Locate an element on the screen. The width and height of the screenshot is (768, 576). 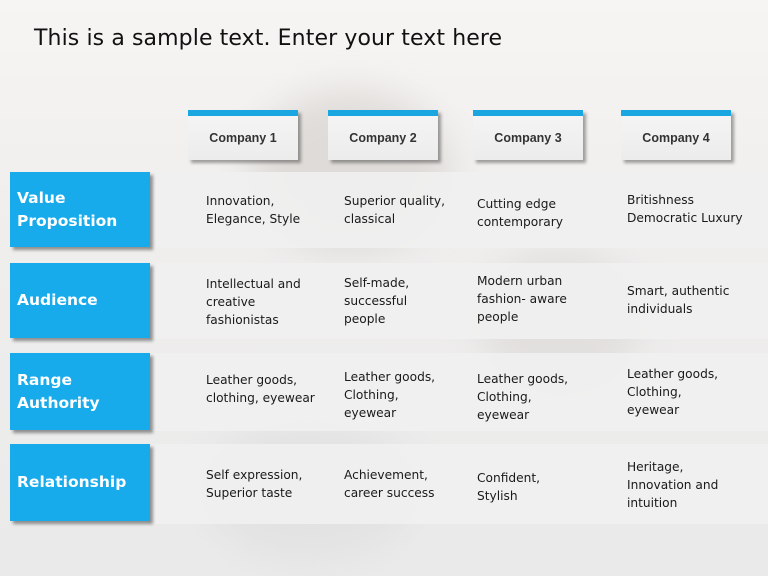
row-label-relationship: Relationship is located at coordinates (80, 482).